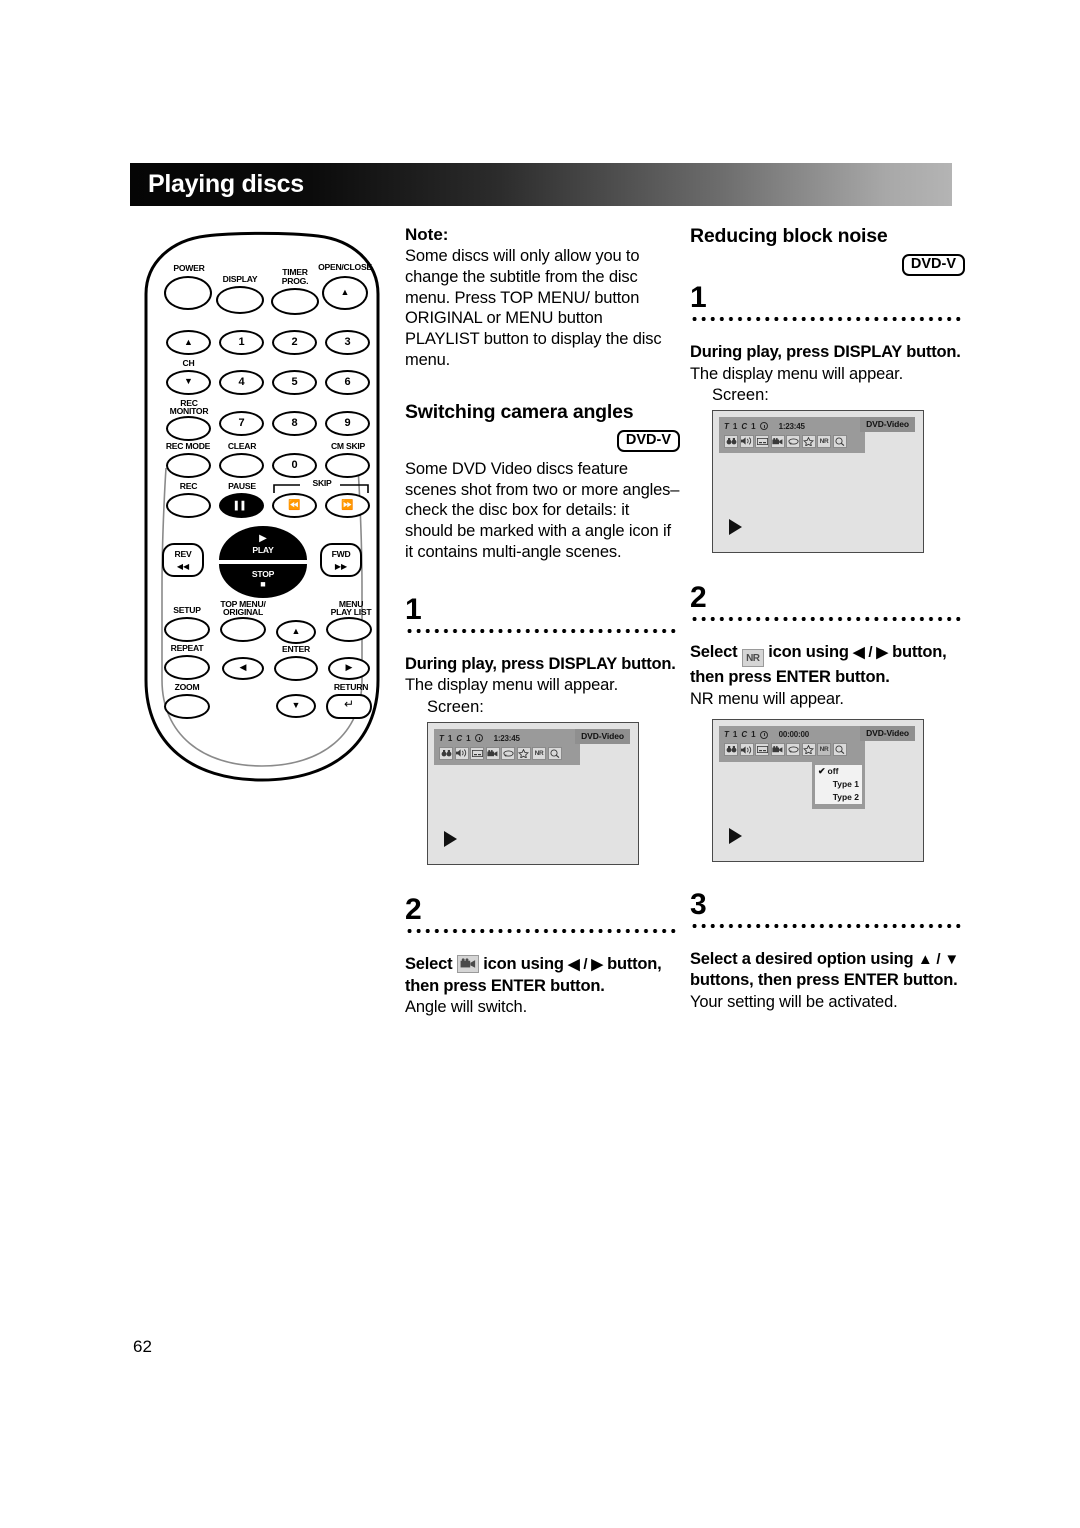  Describe the element at coordinates (341, 566) in the screenshot. I see `forward-icon: ▶▶` at that location.